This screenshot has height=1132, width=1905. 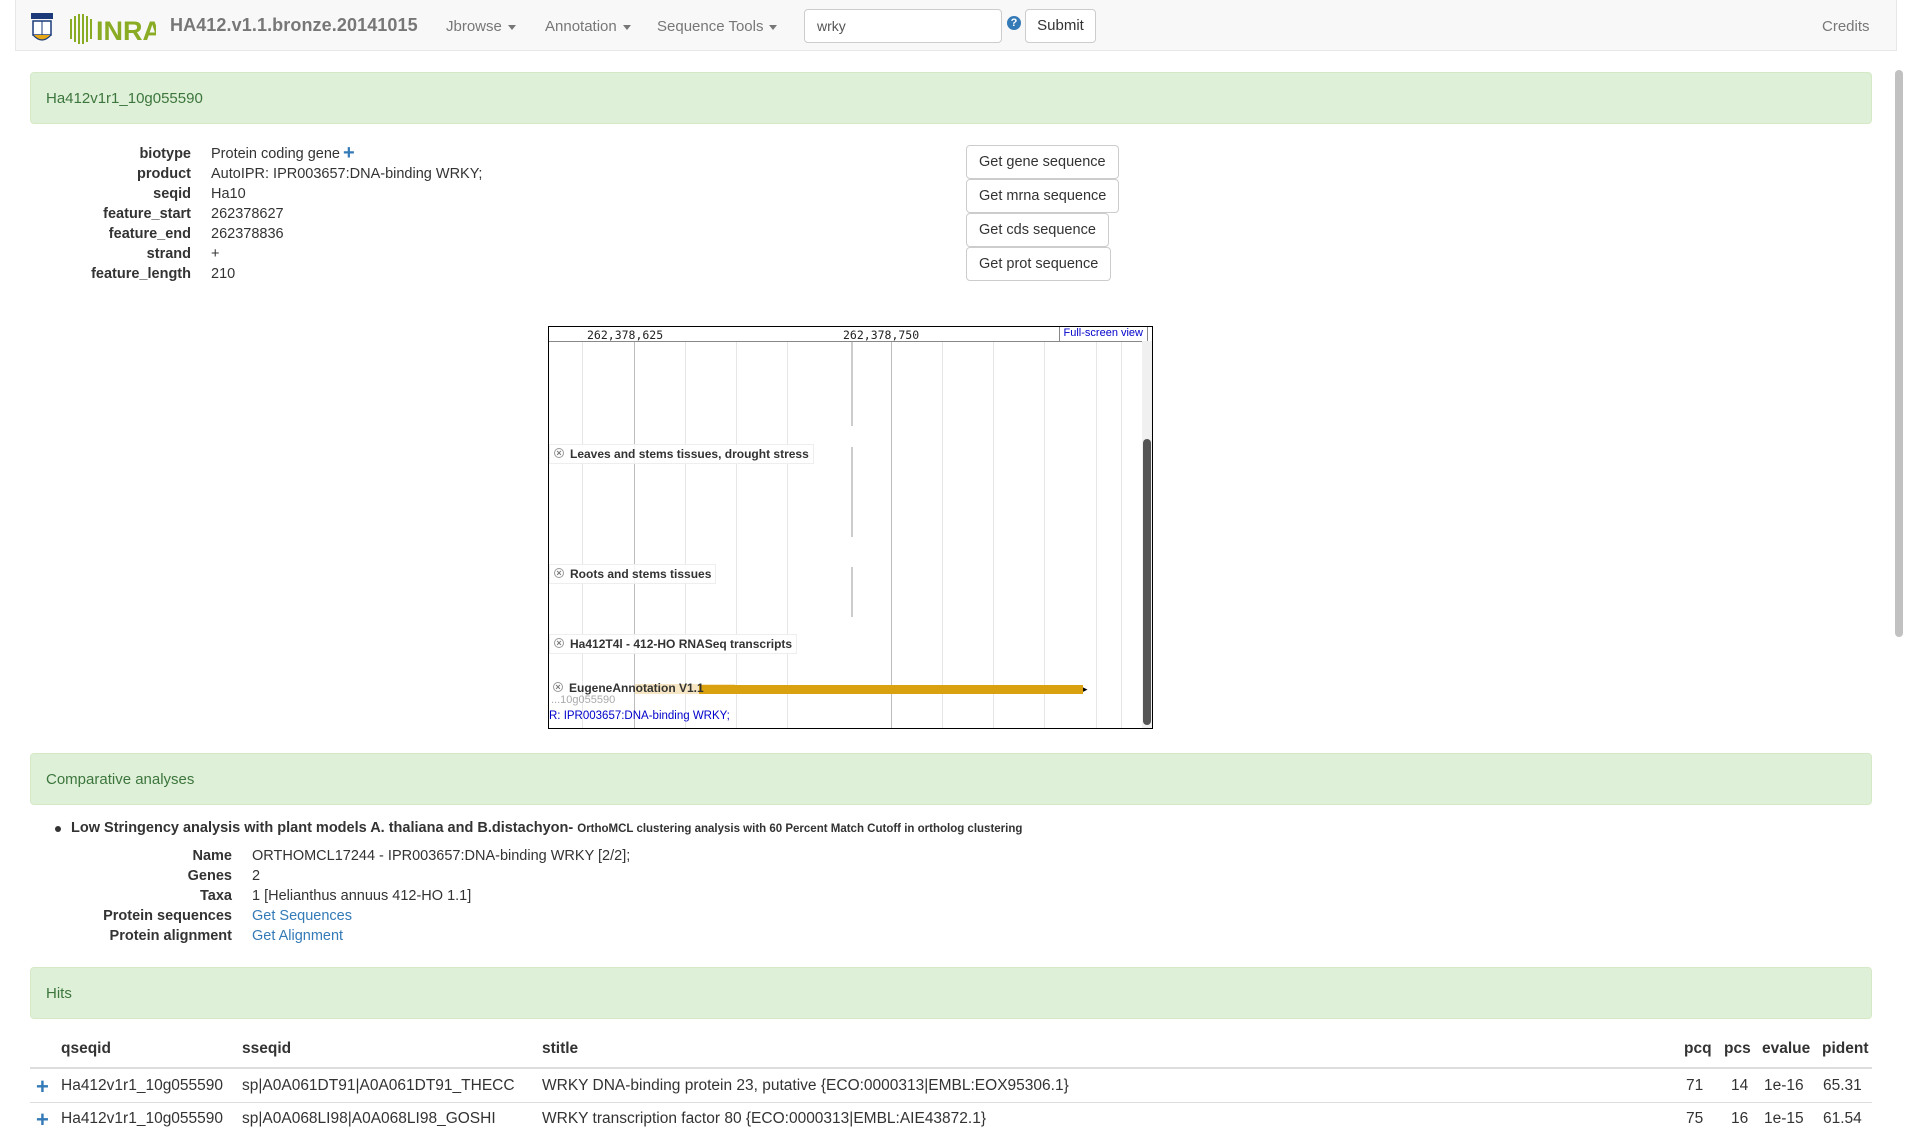 I want to click on comp-key: Name, so click(x=212, y=856).